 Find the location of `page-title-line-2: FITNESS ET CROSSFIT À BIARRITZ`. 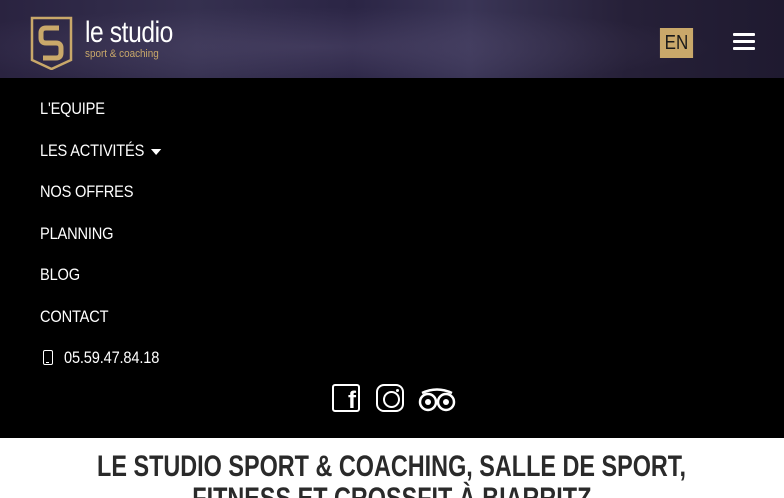

page-title-line-2: FITNESS ET CROSSFIT À BIARRITZ is located at coordinates (392, 490).